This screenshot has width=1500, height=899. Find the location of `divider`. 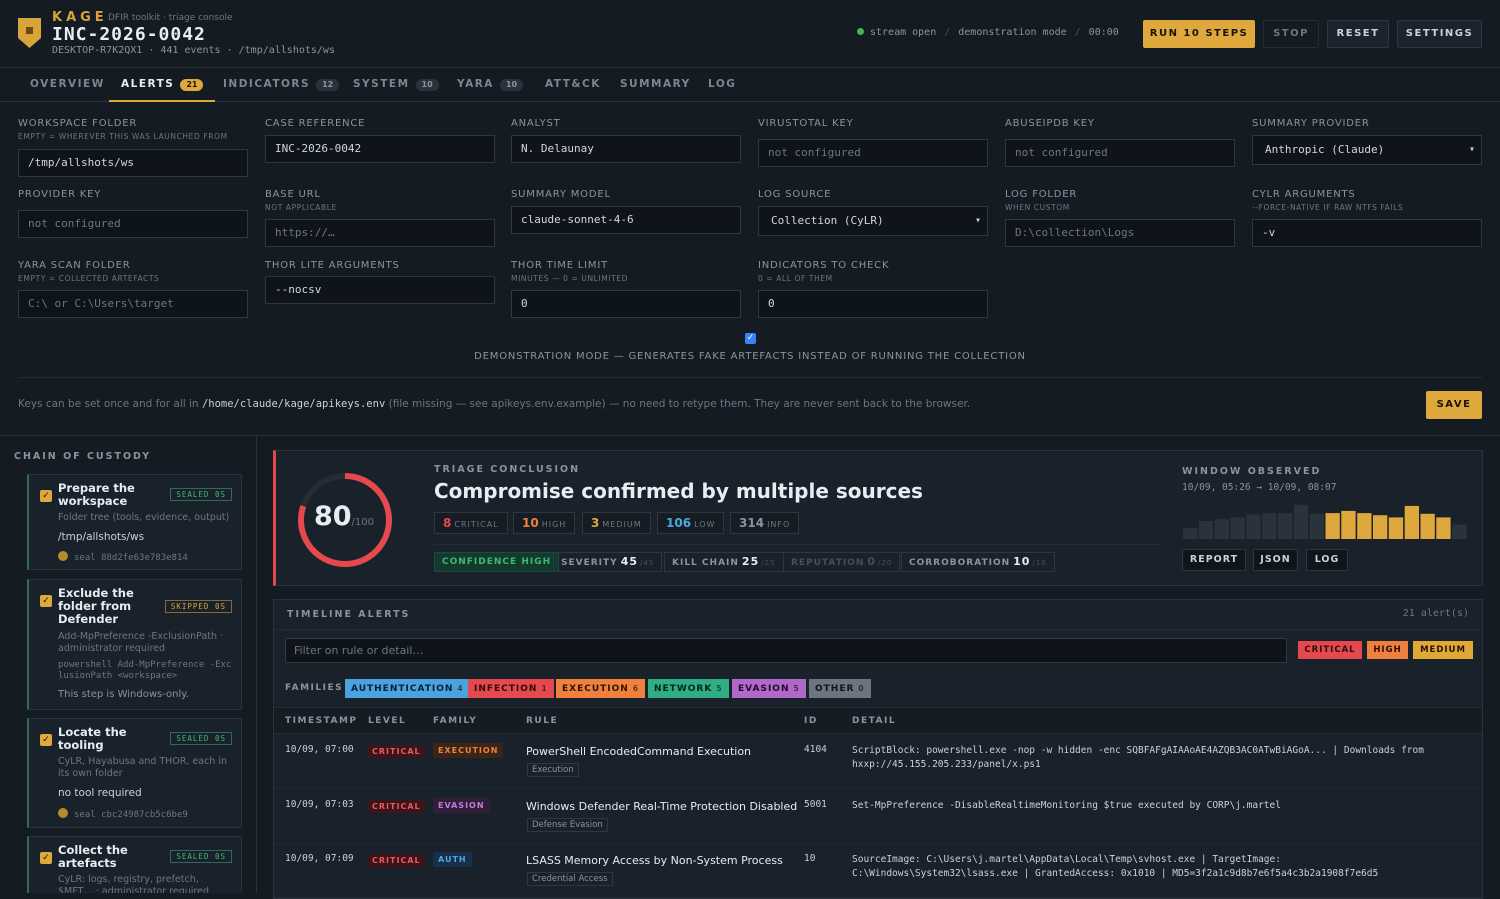

divider is located at coordinates (798, 544).